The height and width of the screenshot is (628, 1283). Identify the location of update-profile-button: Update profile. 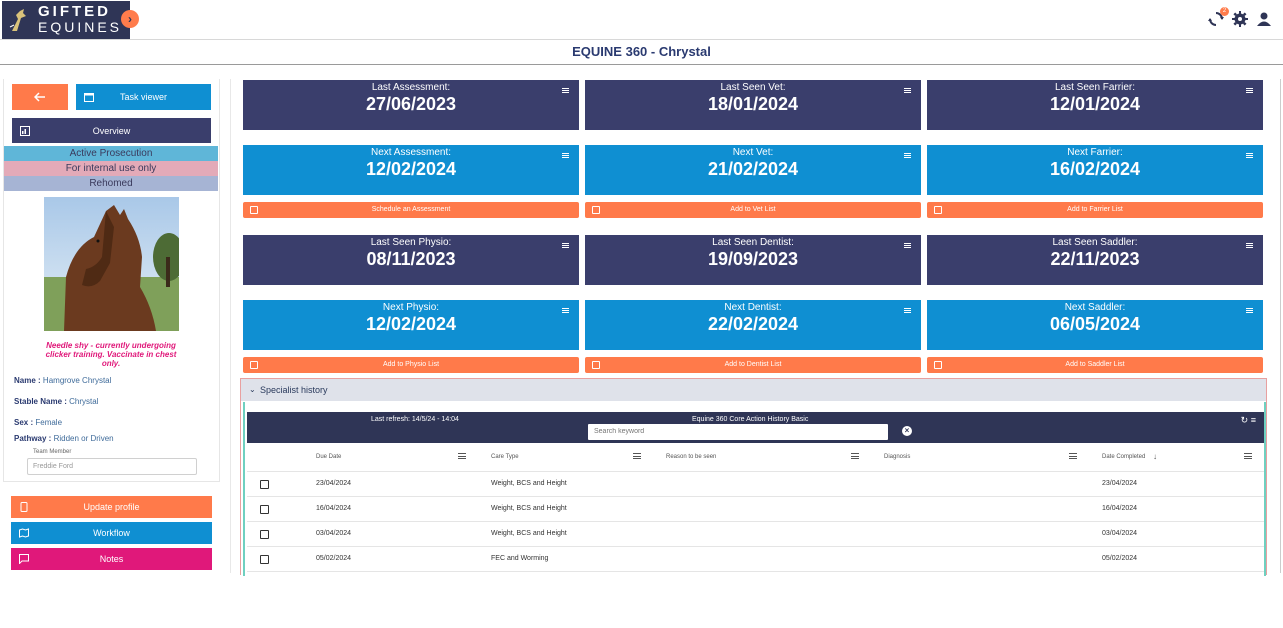
(111, 507).